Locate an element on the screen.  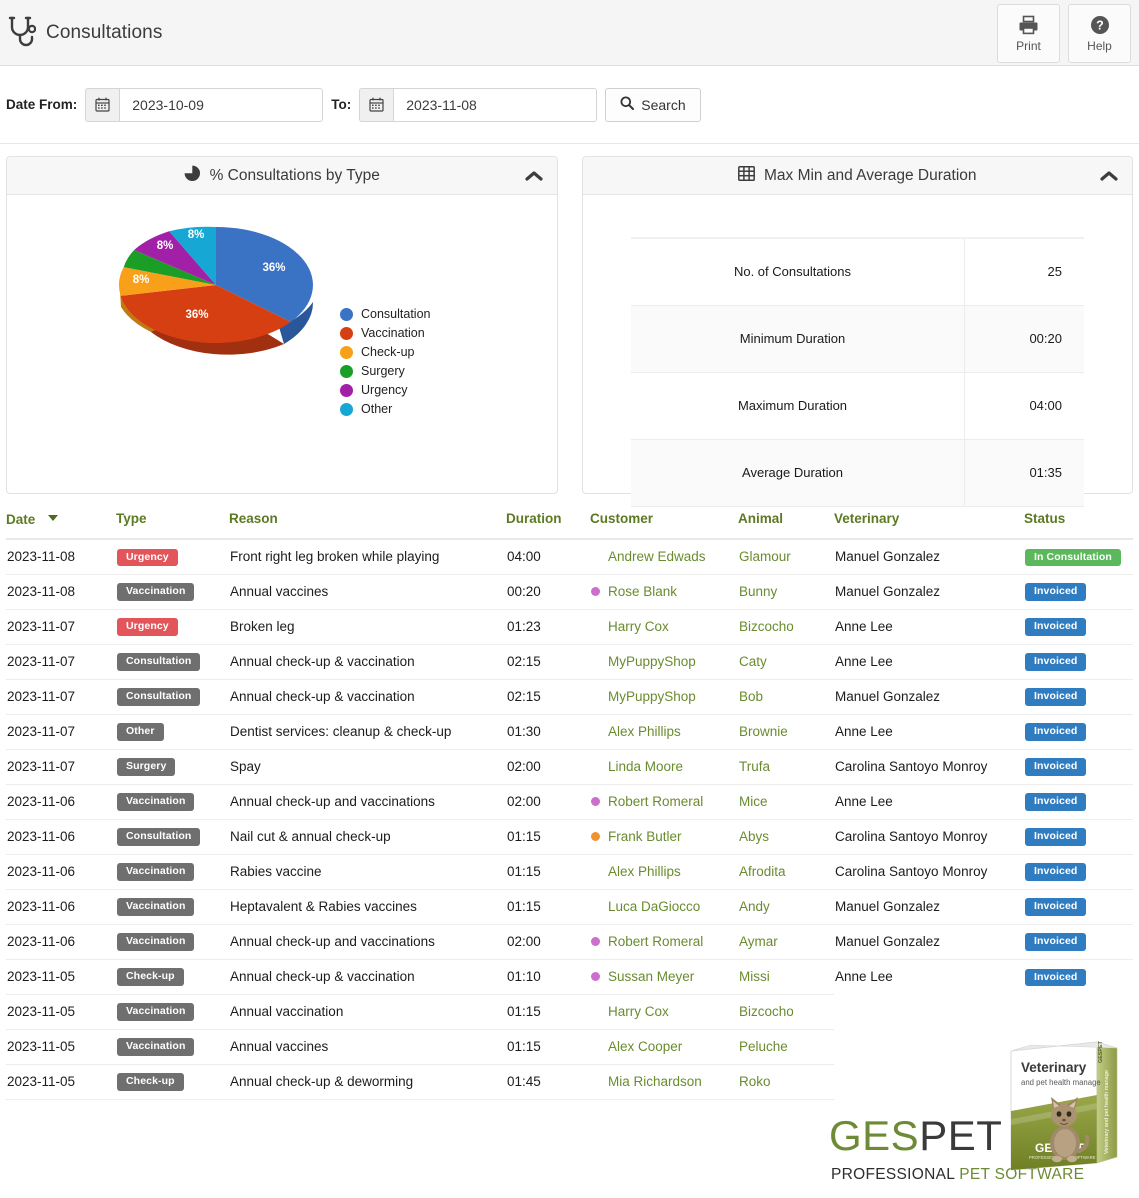
cell-duration: 01:23 is located at coordinates (548, 627).